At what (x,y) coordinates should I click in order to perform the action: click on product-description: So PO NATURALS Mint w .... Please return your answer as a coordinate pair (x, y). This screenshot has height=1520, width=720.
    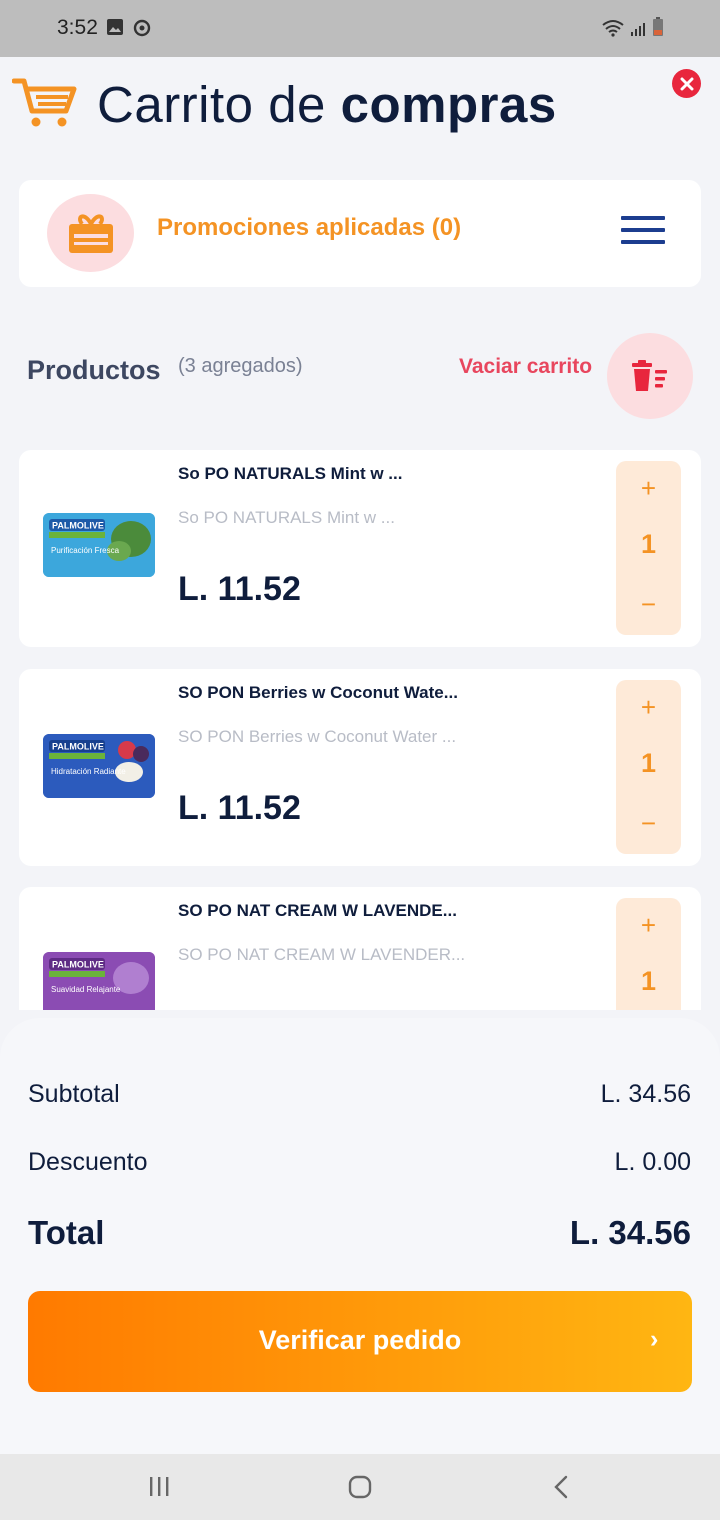
    Looking at the image, I should click on (286, 517).